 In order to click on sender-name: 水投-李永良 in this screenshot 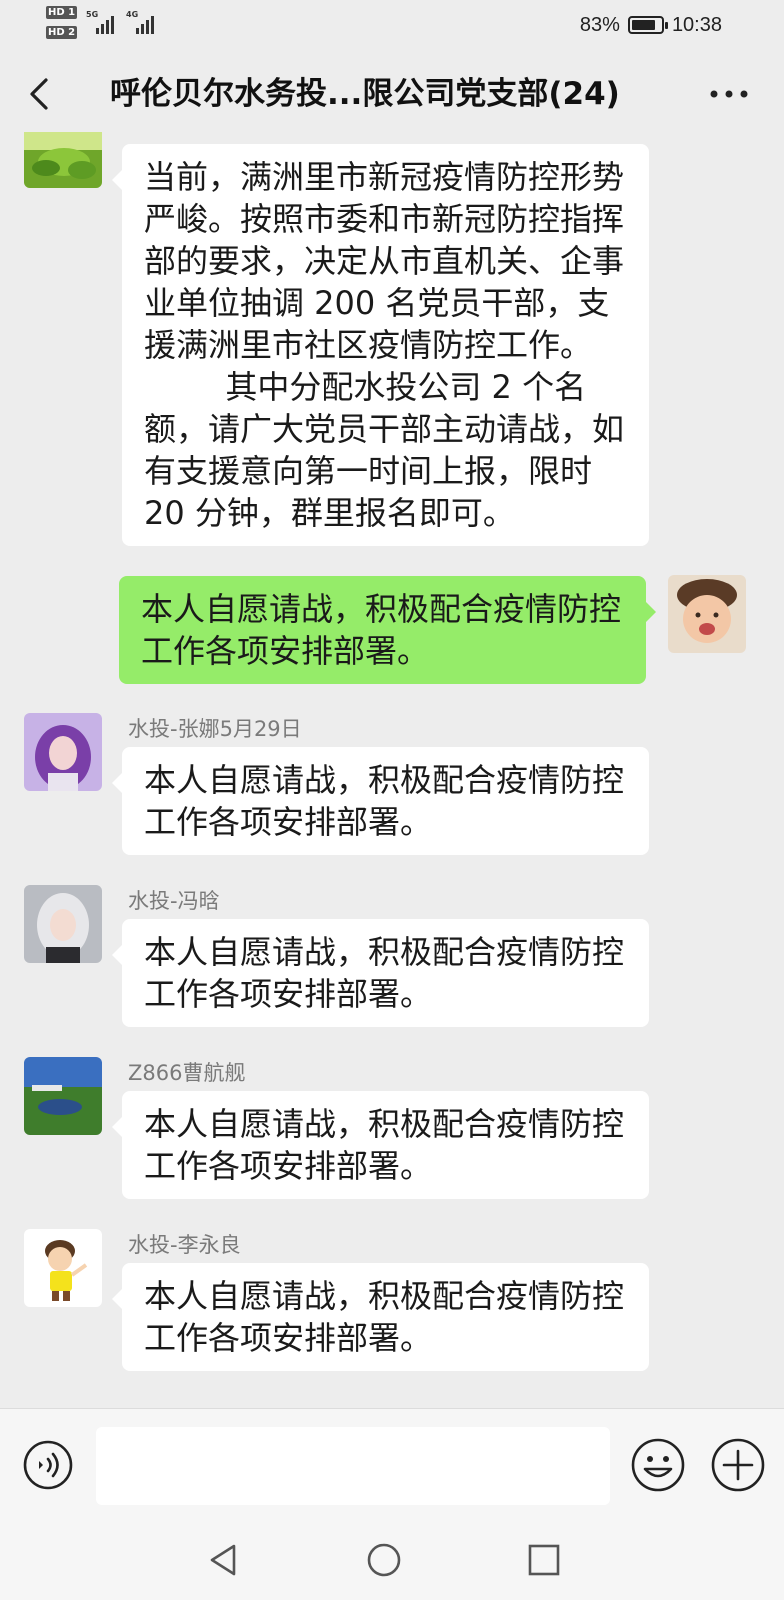, I will do `click(184, 1245)`.